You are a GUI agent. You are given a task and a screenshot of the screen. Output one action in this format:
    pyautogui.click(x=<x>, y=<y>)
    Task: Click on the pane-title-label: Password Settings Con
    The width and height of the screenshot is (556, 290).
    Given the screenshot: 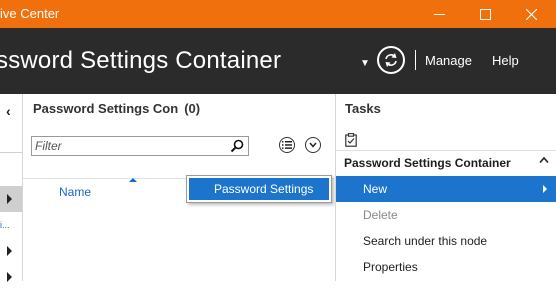 What is the action you would take?
    pyautogui.click(x=106, y=108)
    